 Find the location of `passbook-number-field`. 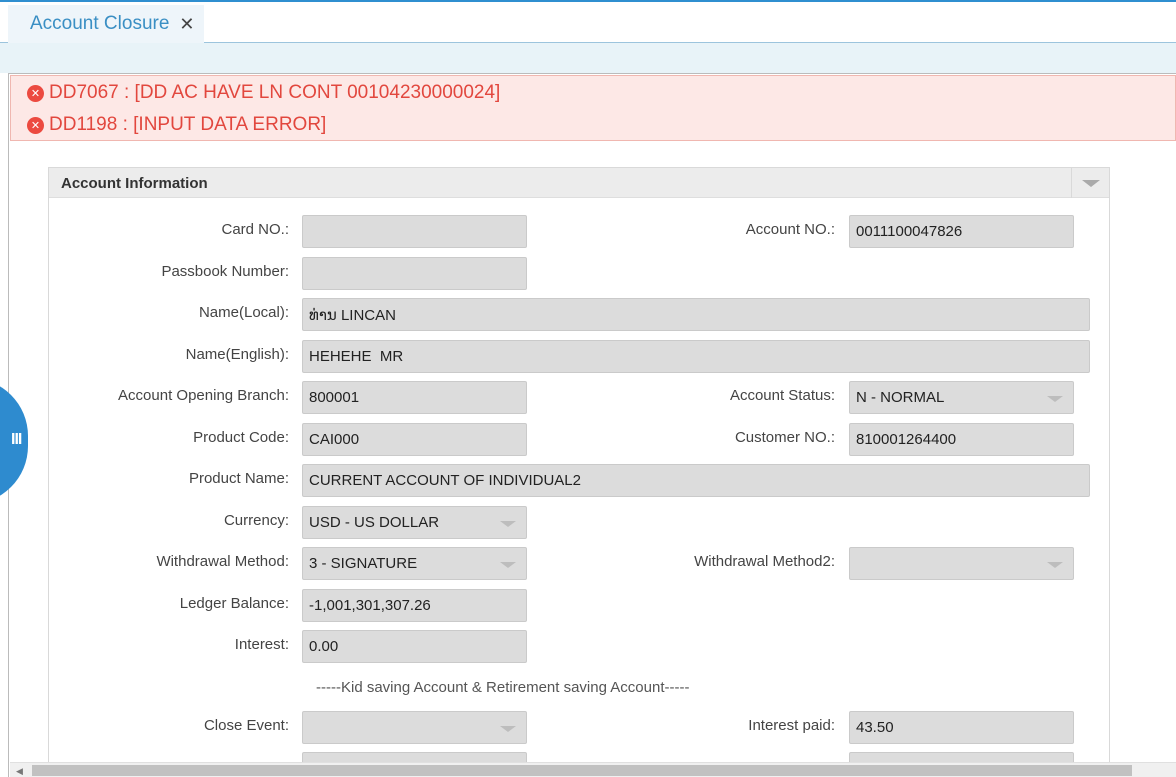

passbook-number-field is located at coordinates (414, 273).